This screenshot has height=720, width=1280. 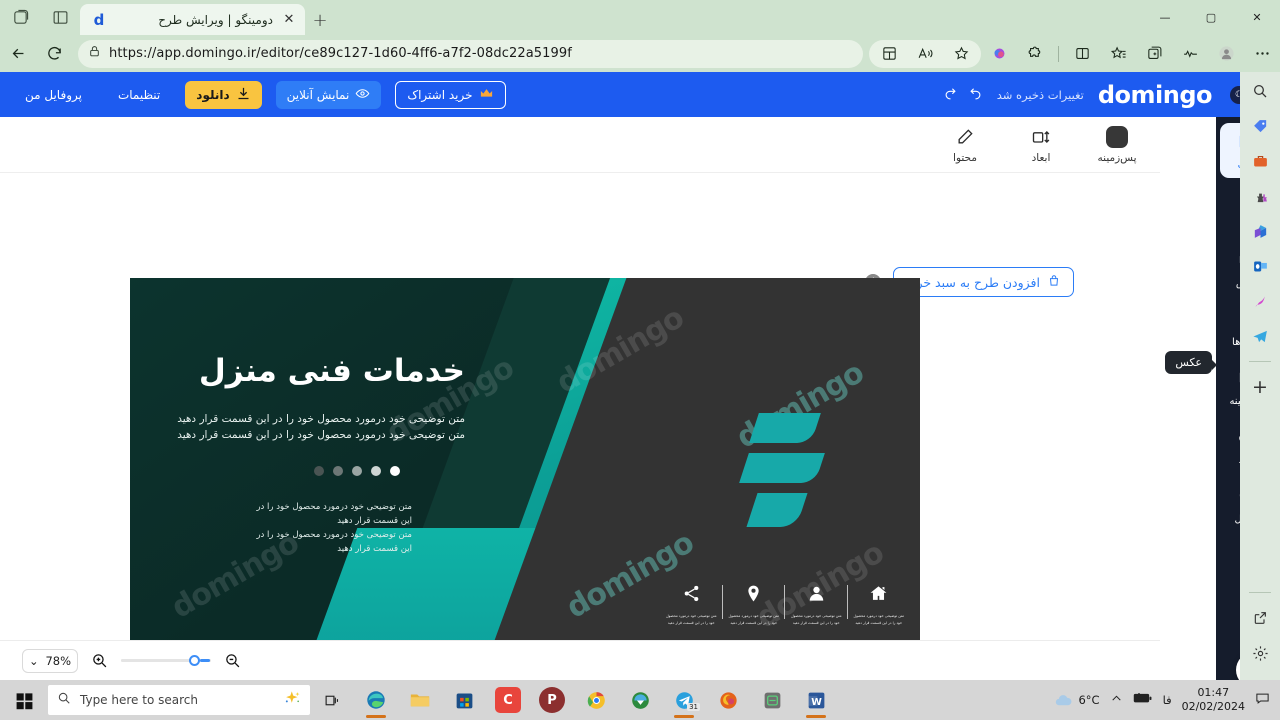 I want to click on read-aloud-icon, so click(x=925, y=54).